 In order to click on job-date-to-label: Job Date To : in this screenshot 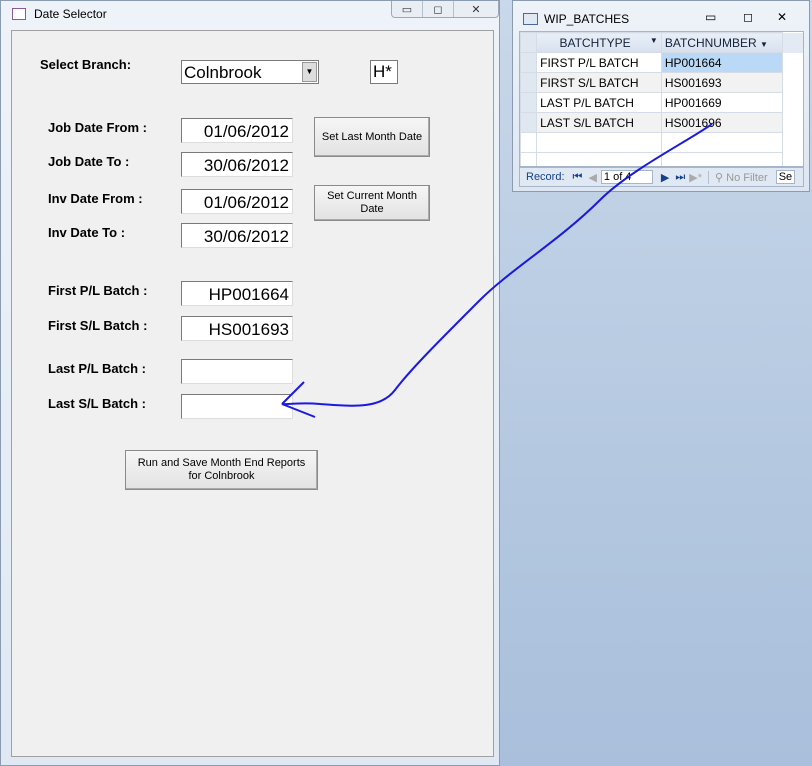, I will do `click(89, 161)`.